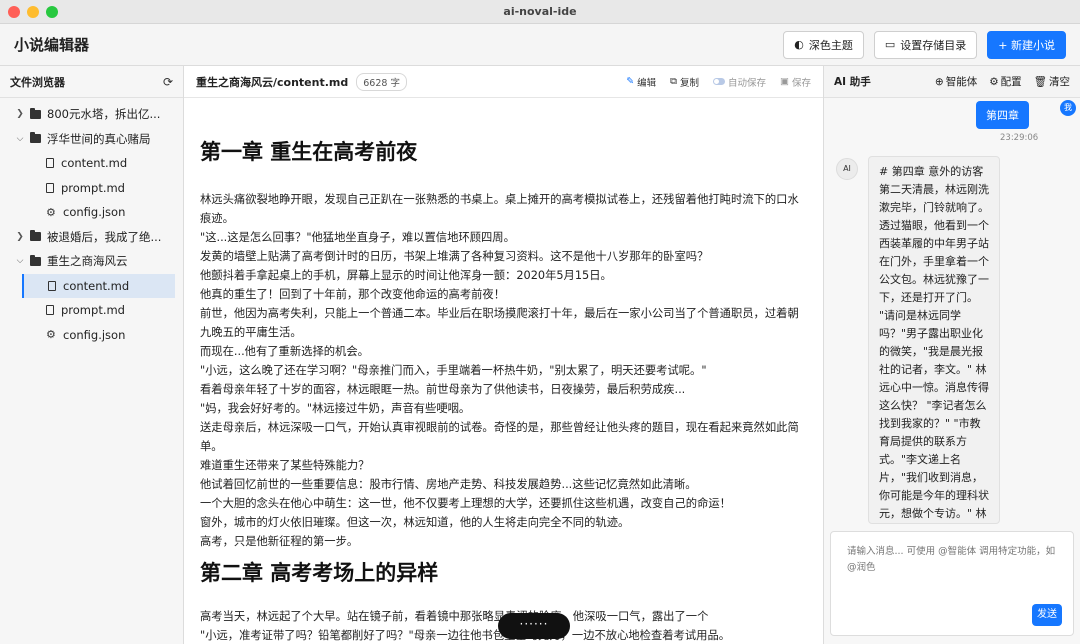  I want to click on minimize-window-button, so click(33, 12).